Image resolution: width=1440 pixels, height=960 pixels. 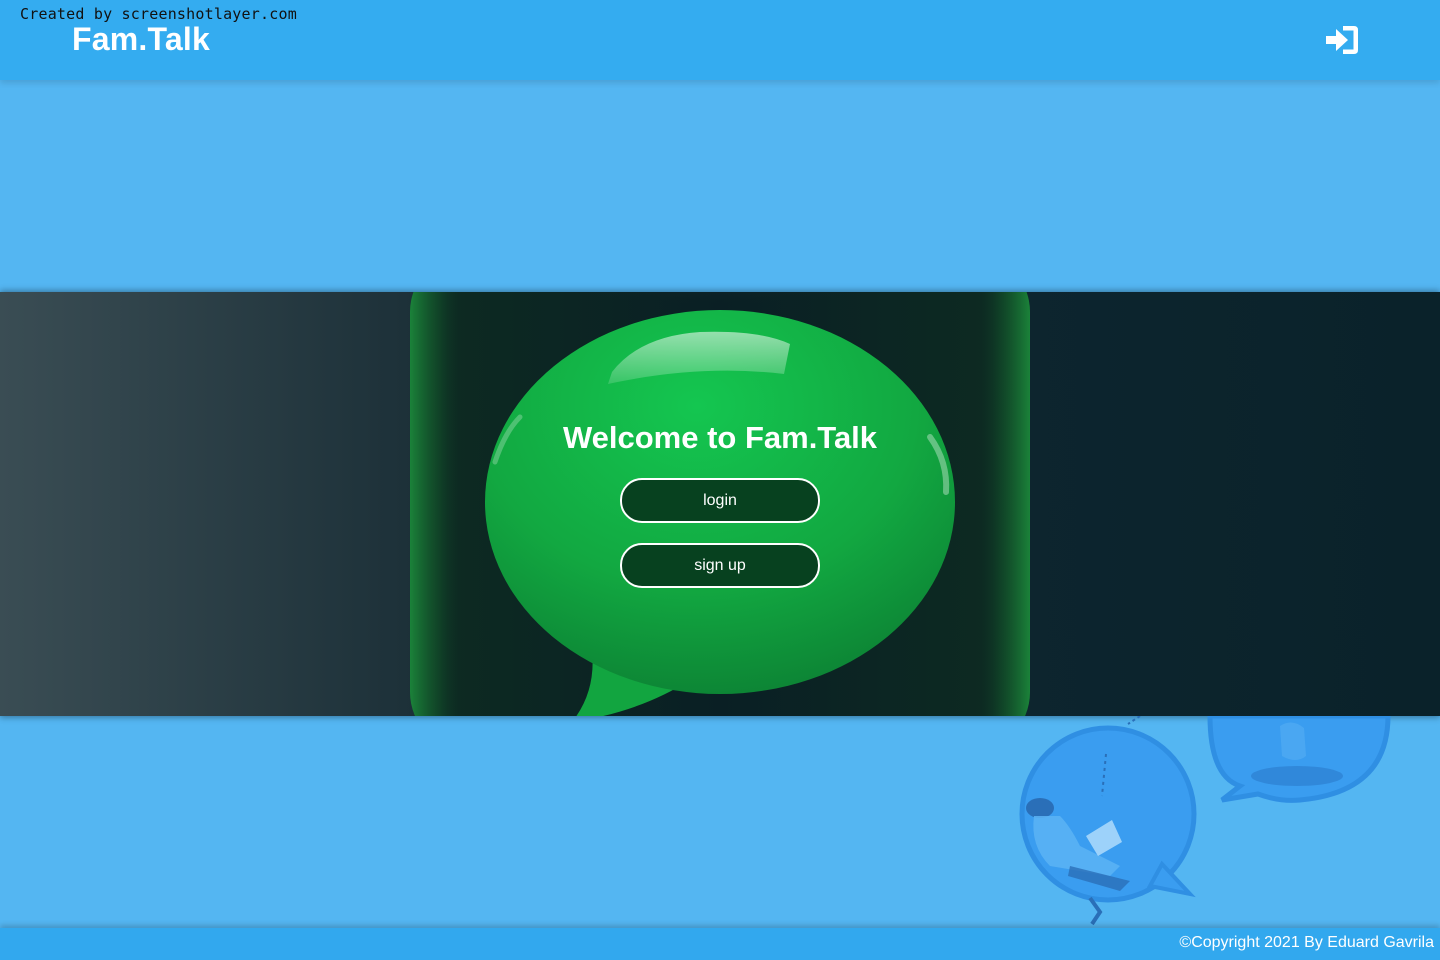 I want to click on copyright-text: ©Copyright 2021 By Eduard Gavrila, so click(x=1306, y=942).